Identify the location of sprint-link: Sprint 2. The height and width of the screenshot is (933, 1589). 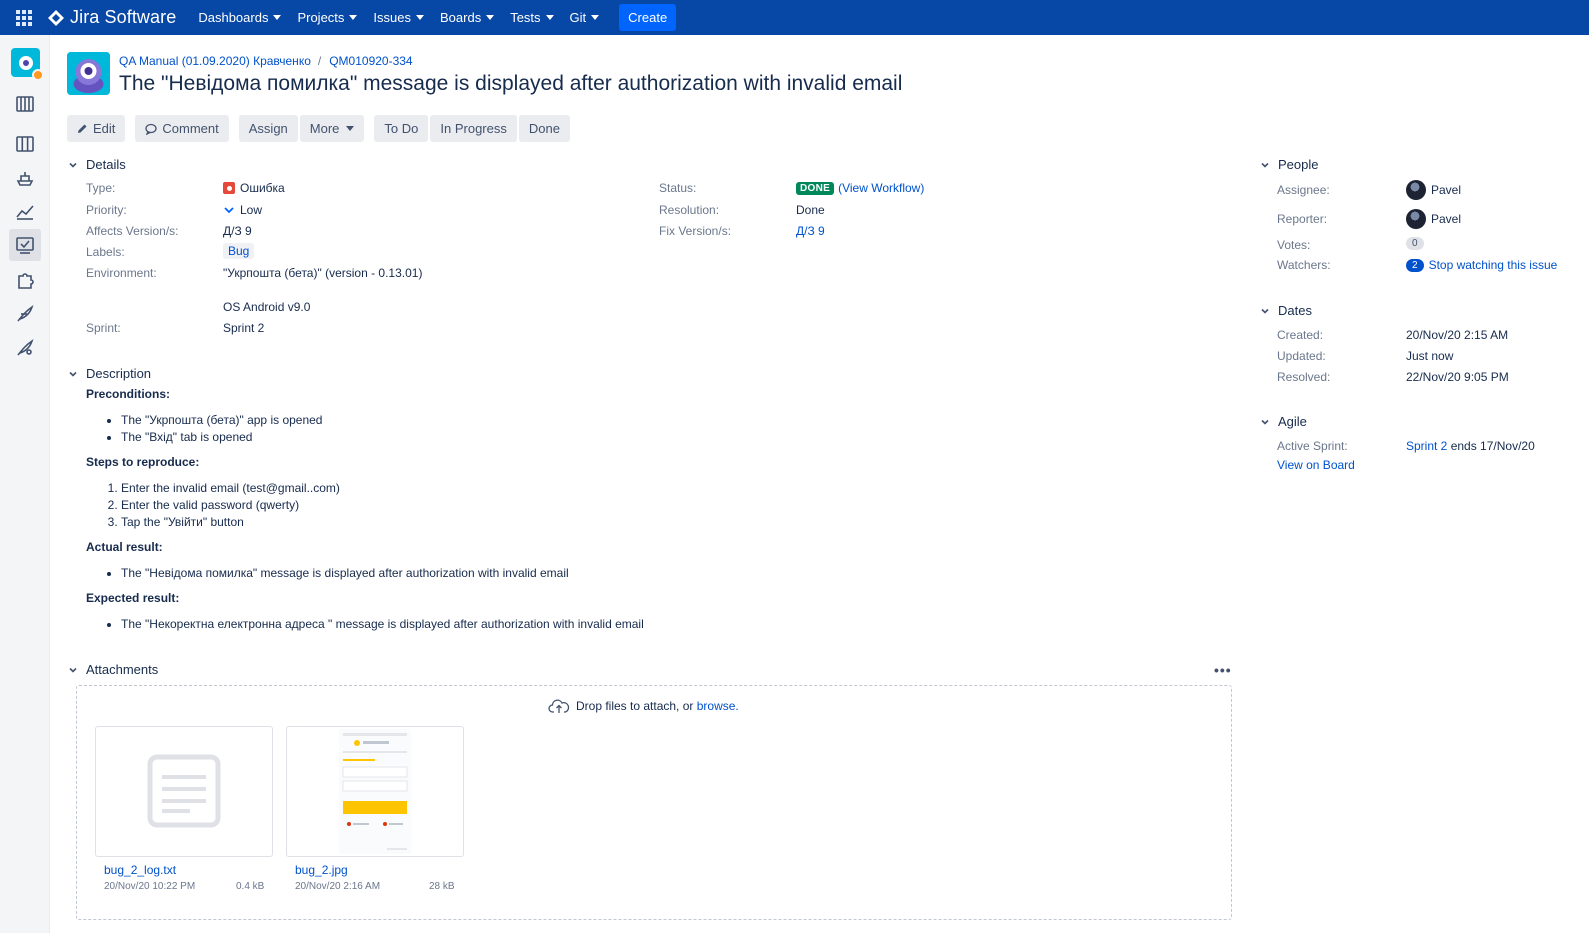
(1426, 446).